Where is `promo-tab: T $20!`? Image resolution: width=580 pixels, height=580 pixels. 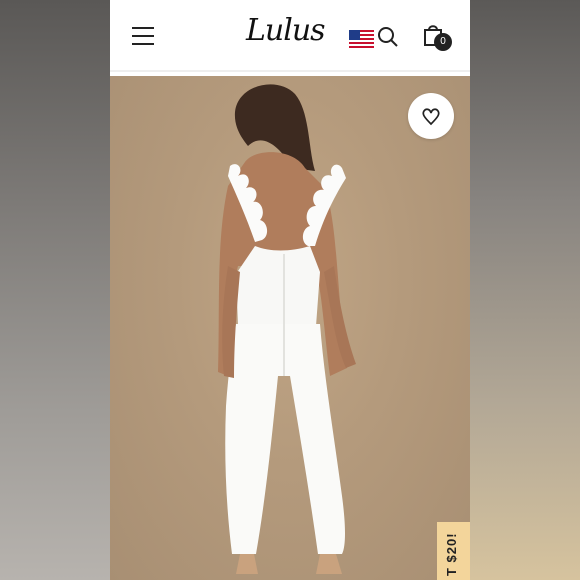 promo-tab: T $20! is located at coordinates (453, 551).